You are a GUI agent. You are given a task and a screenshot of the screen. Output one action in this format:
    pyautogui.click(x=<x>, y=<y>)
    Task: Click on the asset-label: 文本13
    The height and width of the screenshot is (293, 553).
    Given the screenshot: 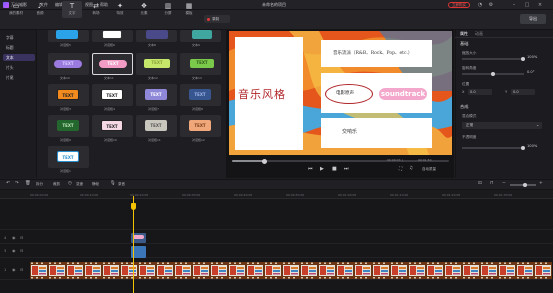 What is the action you would take?
    pyautogui.click(x=197, y=78)
    